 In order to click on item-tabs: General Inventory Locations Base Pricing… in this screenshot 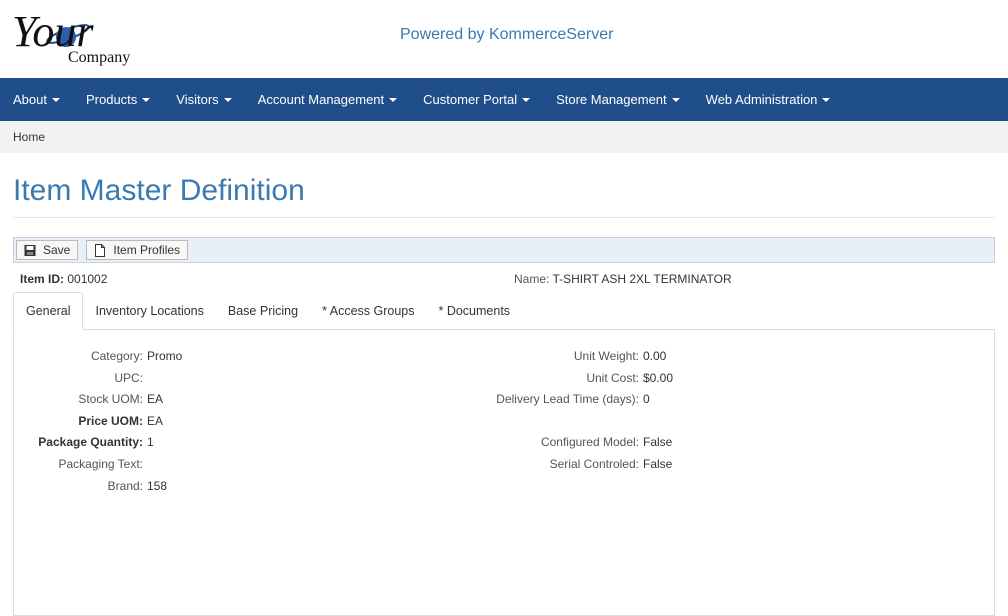, I will do `click(504, 311)`.